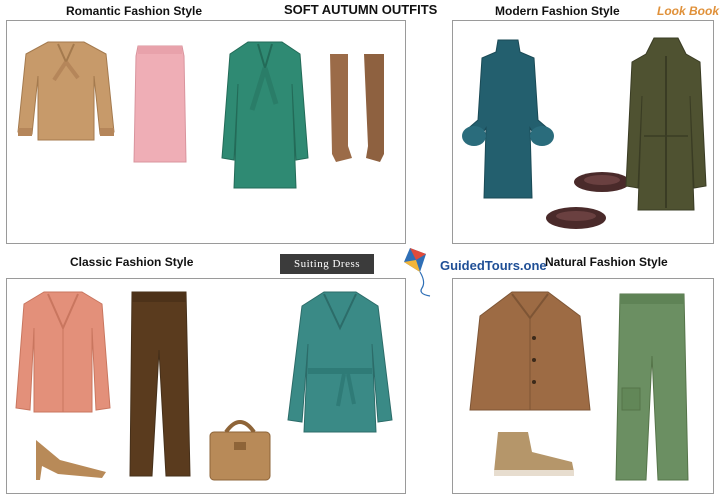  What do you see at coordinates (530, 354) in the screenshot?
I see `camel-cape-jacket` at bounding box center [530, 354].